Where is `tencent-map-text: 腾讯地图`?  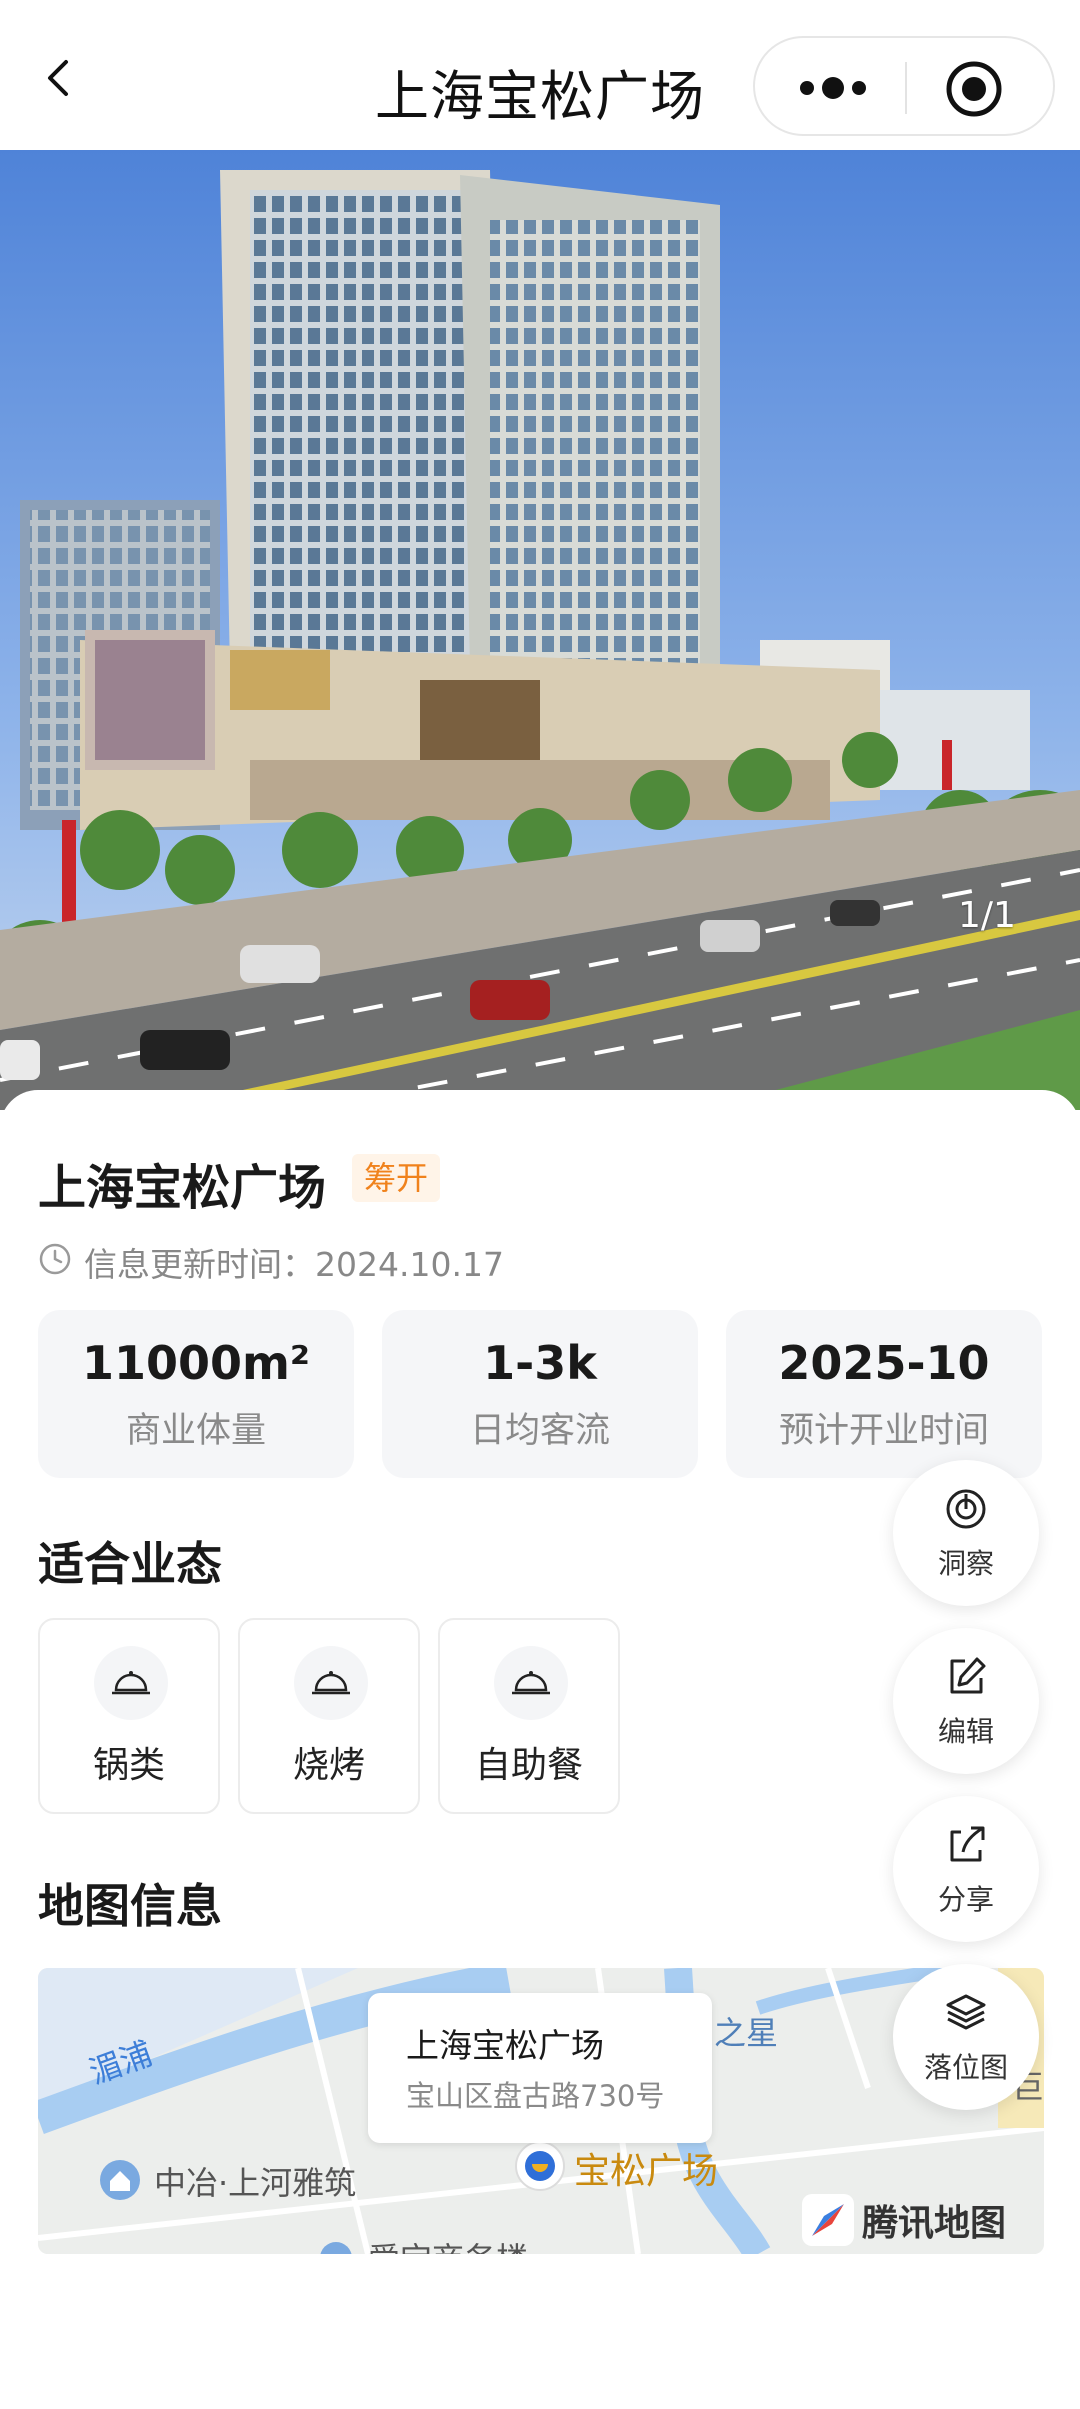
tencent-map-text: 腾讯地图 is located at coordinates (934, 2223).